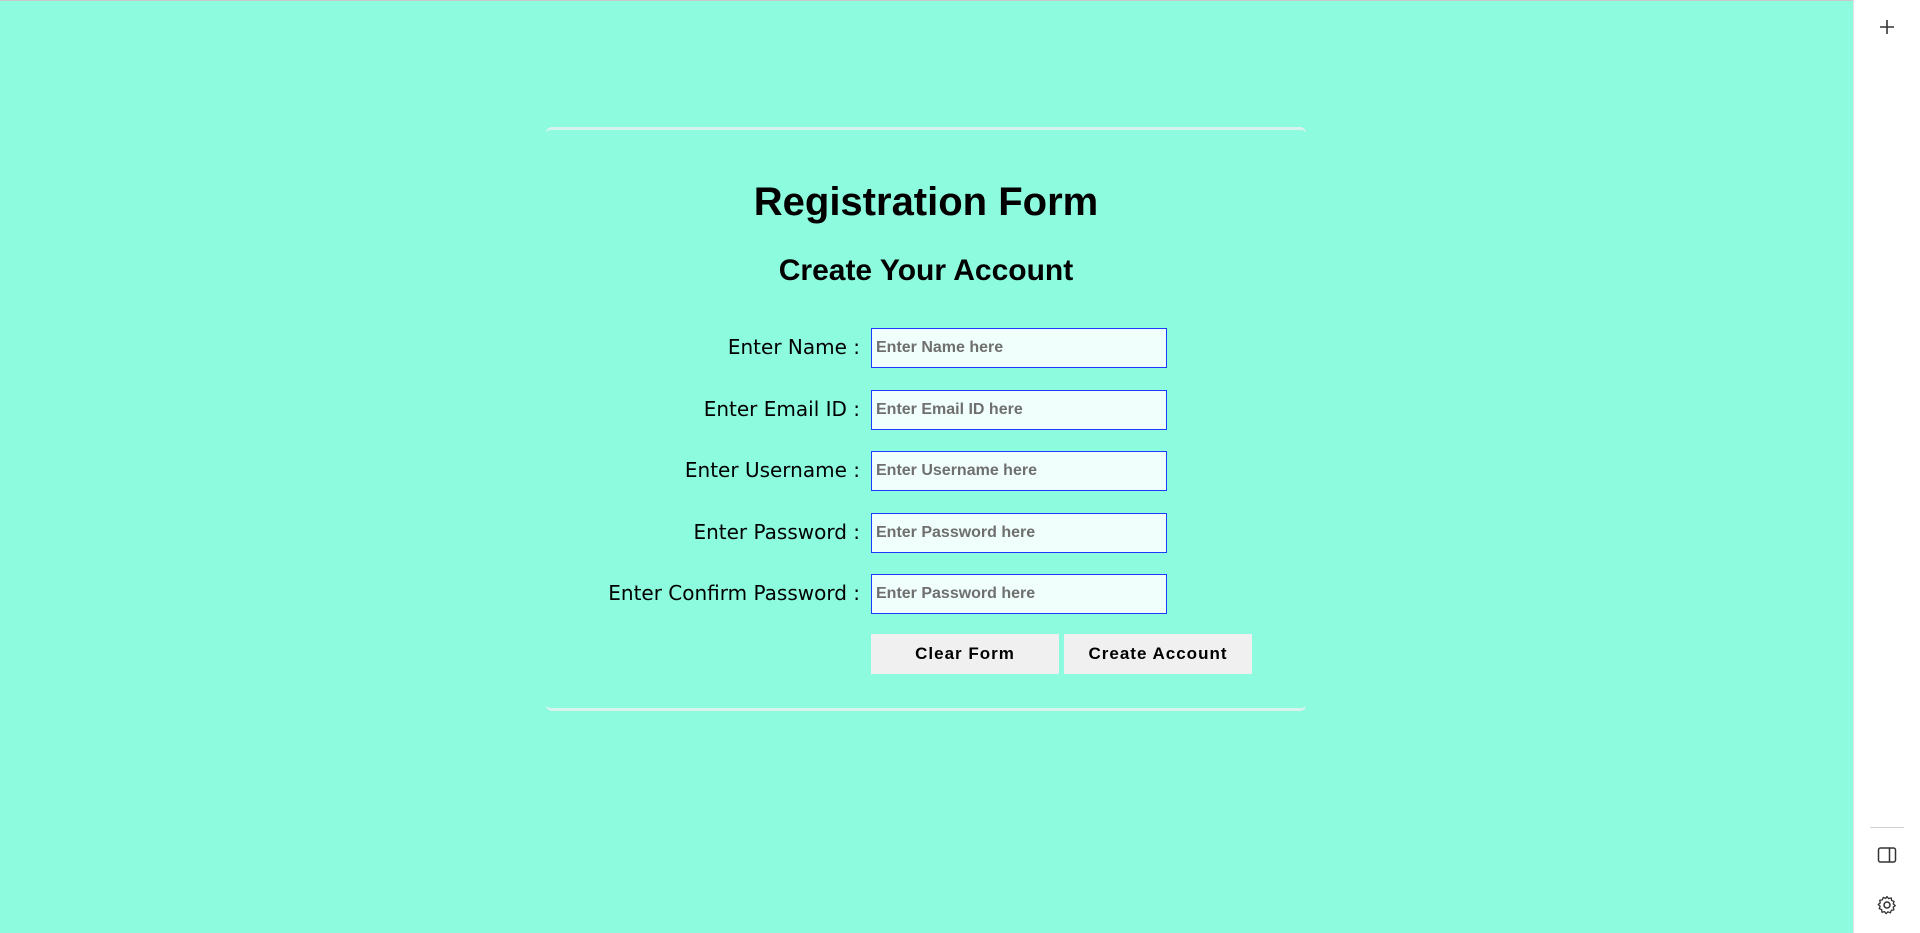  Describe the element at coordinates (1886, 466) in the screenshot. I see `browser-side-panel` at that location.